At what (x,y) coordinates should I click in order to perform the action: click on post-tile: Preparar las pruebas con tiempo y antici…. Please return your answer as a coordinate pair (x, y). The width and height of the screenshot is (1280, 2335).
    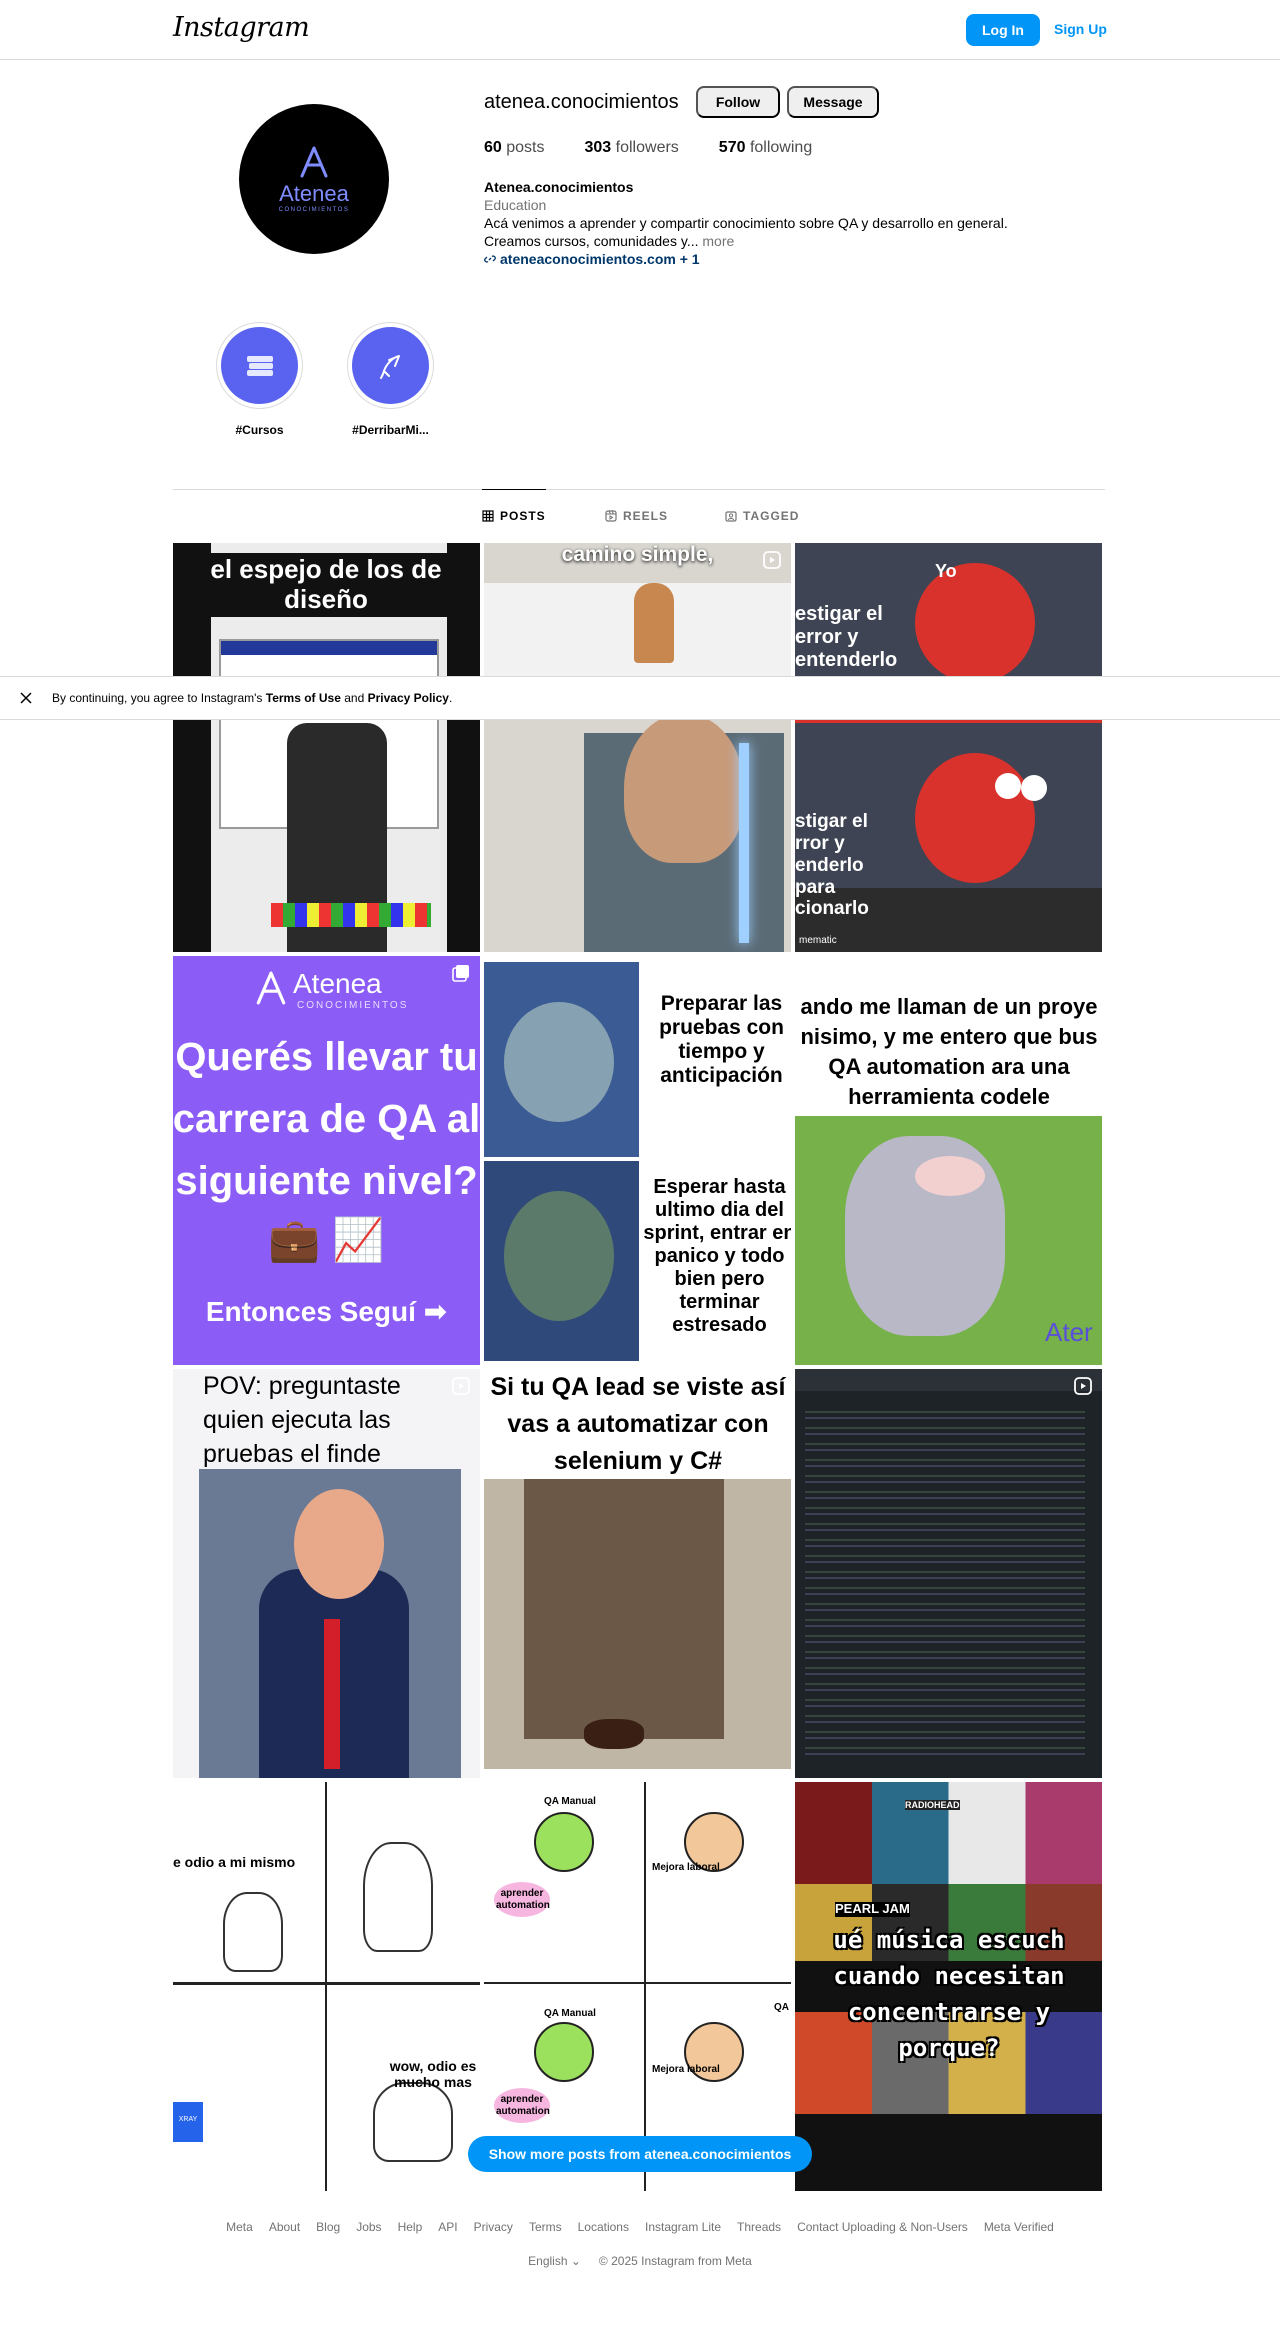
    Looking at the image, I should click on (637, 1160).